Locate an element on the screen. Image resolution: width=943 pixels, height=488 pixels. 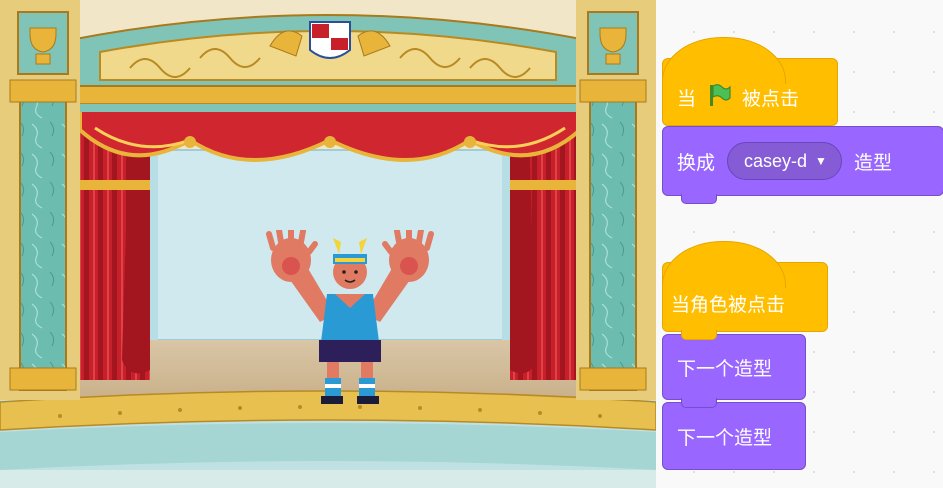
next-costume-label-2: 下一个造型 is located at coordinates (725, 437).